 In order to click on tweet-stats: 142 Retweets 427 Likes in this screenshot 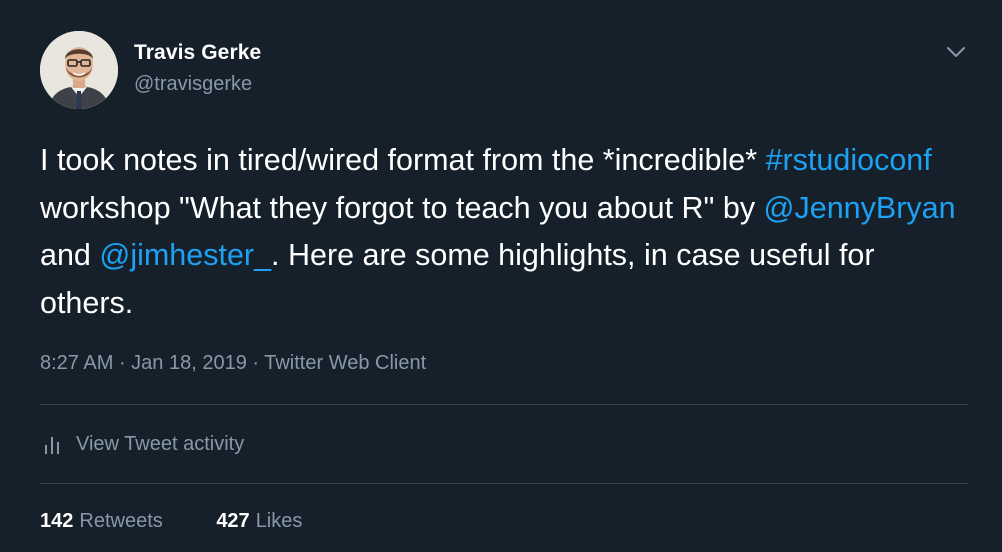, I will do `click(171, 521)`.